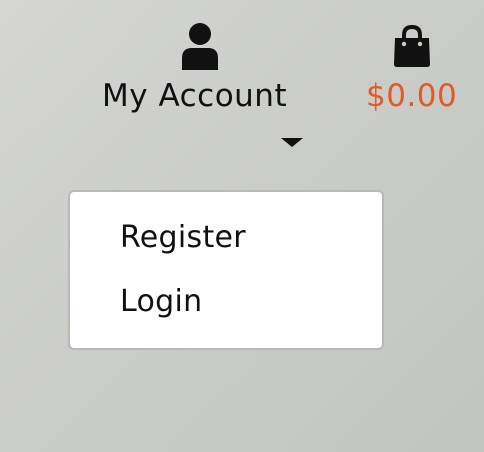  Describe the element at coordinates (412, 96) in the screenshot. I see `cart-total: $0.00` at that location.